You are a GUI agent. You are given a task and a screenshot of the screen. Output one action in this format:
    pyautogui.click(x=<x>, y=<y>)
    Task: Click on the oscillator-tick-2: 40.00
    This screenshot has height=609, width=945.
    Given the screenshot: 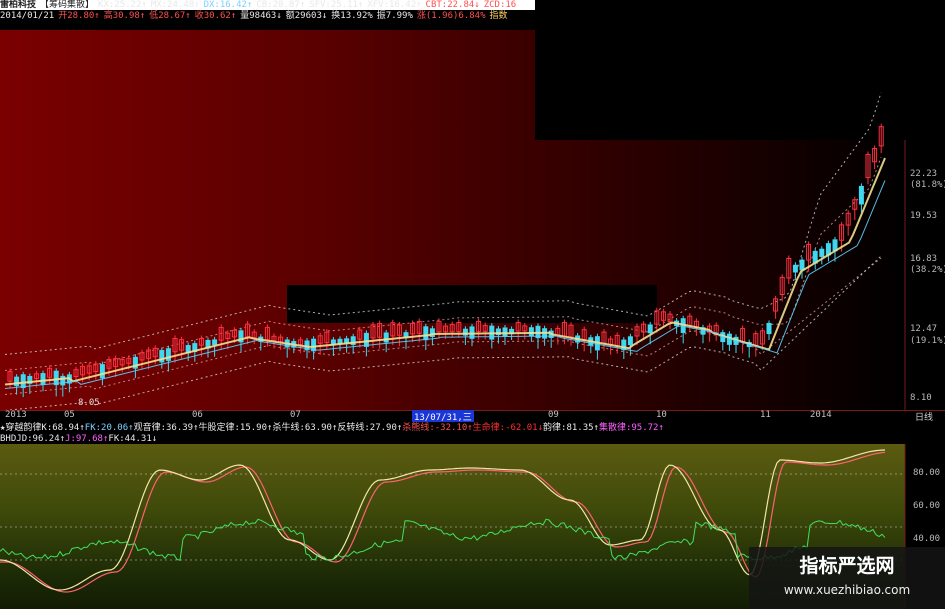 What is the action you would take?
    pyautogui.click(x=927, y=539)
    